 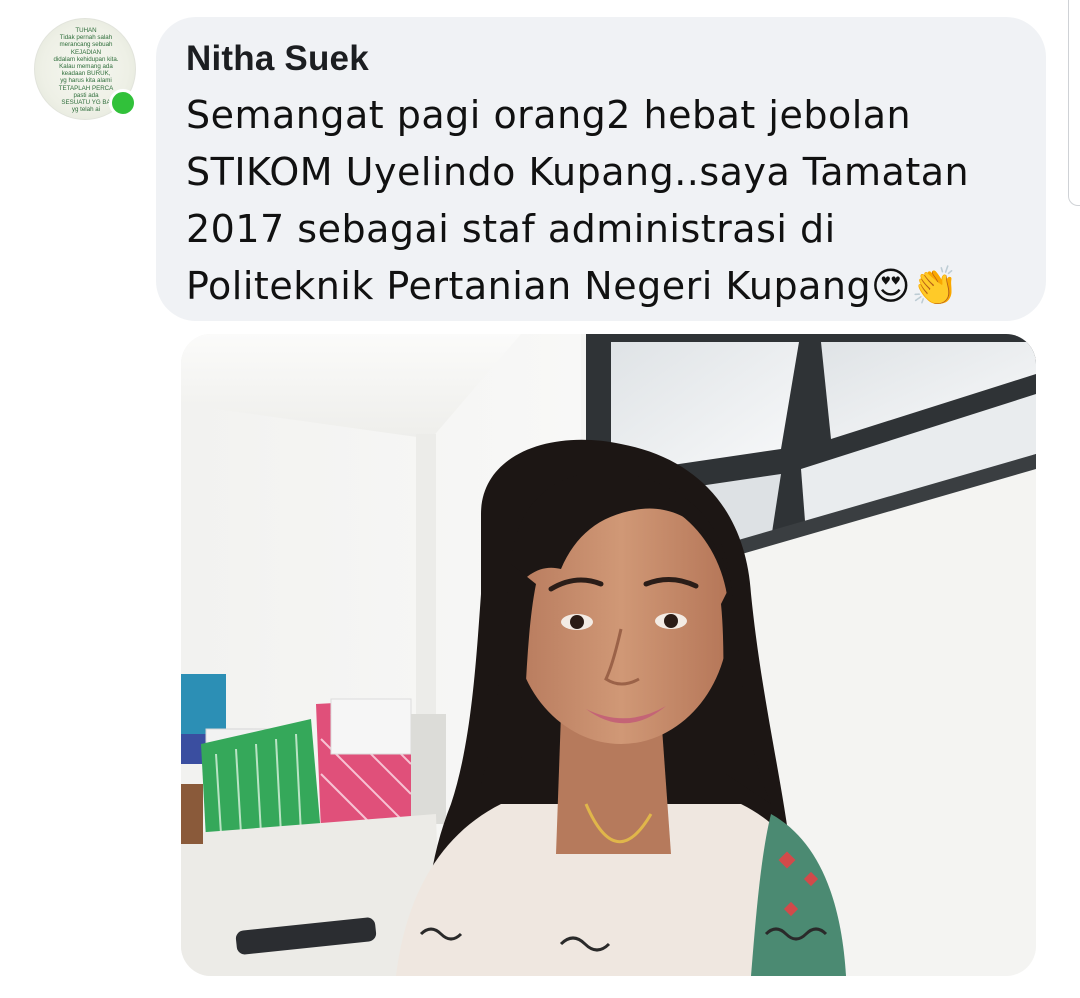 What do you see at coordinates (123, 103) in the screenshot?
I see `online-status-icon` at bounding box center [123, 103].